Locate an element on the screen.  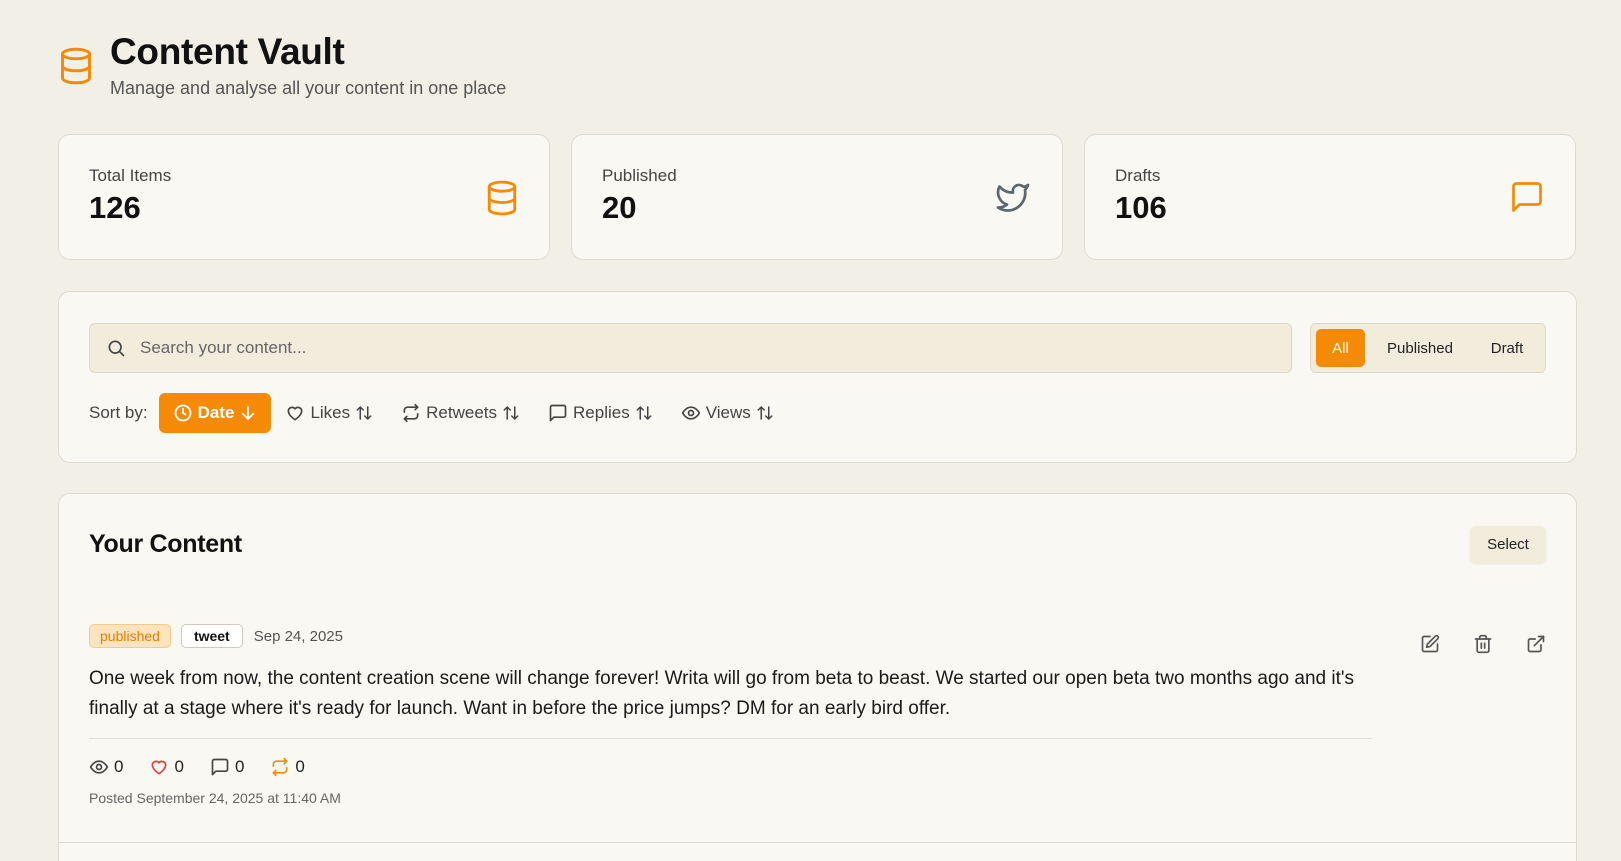
views-metric: 0 is located at coordinates (106, 767).